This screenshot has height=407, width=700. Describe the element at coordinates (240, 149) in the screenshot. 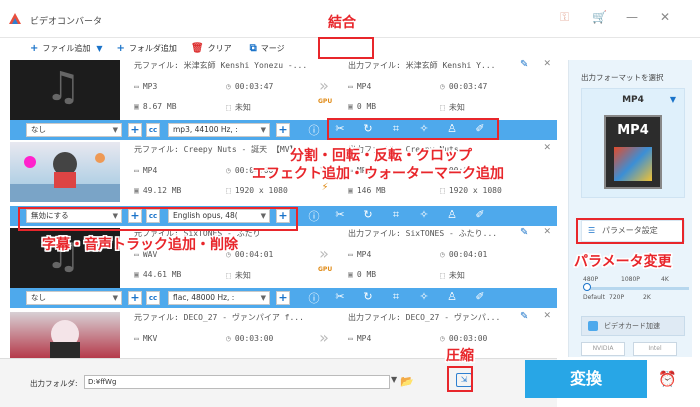

I see `source-filename: Creepy Nuts - 誕天 【MV】` at that location.